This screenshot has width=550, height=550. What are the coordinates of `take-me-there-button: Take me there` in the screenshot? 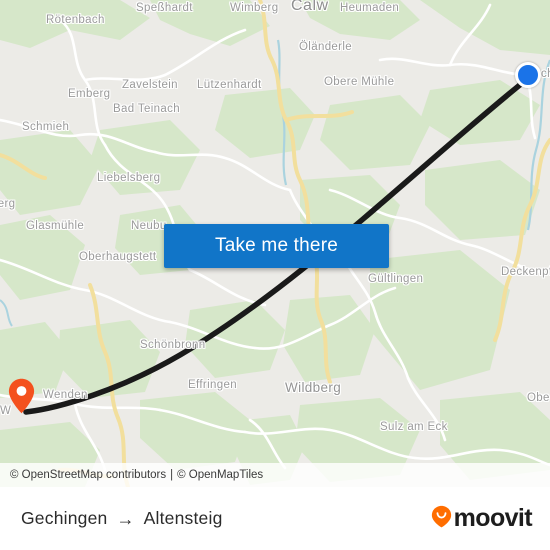 It's located at (276, 246).